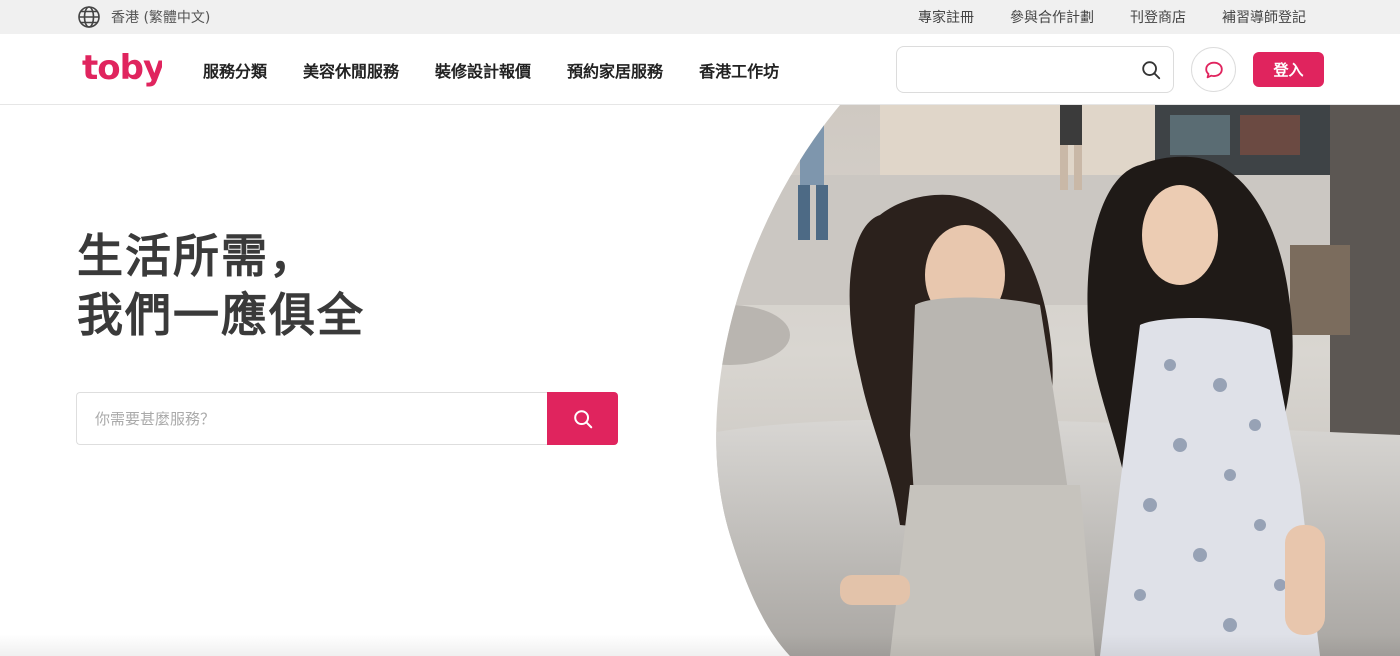 The image size is (1400, 656). What do you see at coordinates (1052, 17) in the screenshot?
I see `link-partner-program: 參與合作計劃` at bounding box center [1052, 17].